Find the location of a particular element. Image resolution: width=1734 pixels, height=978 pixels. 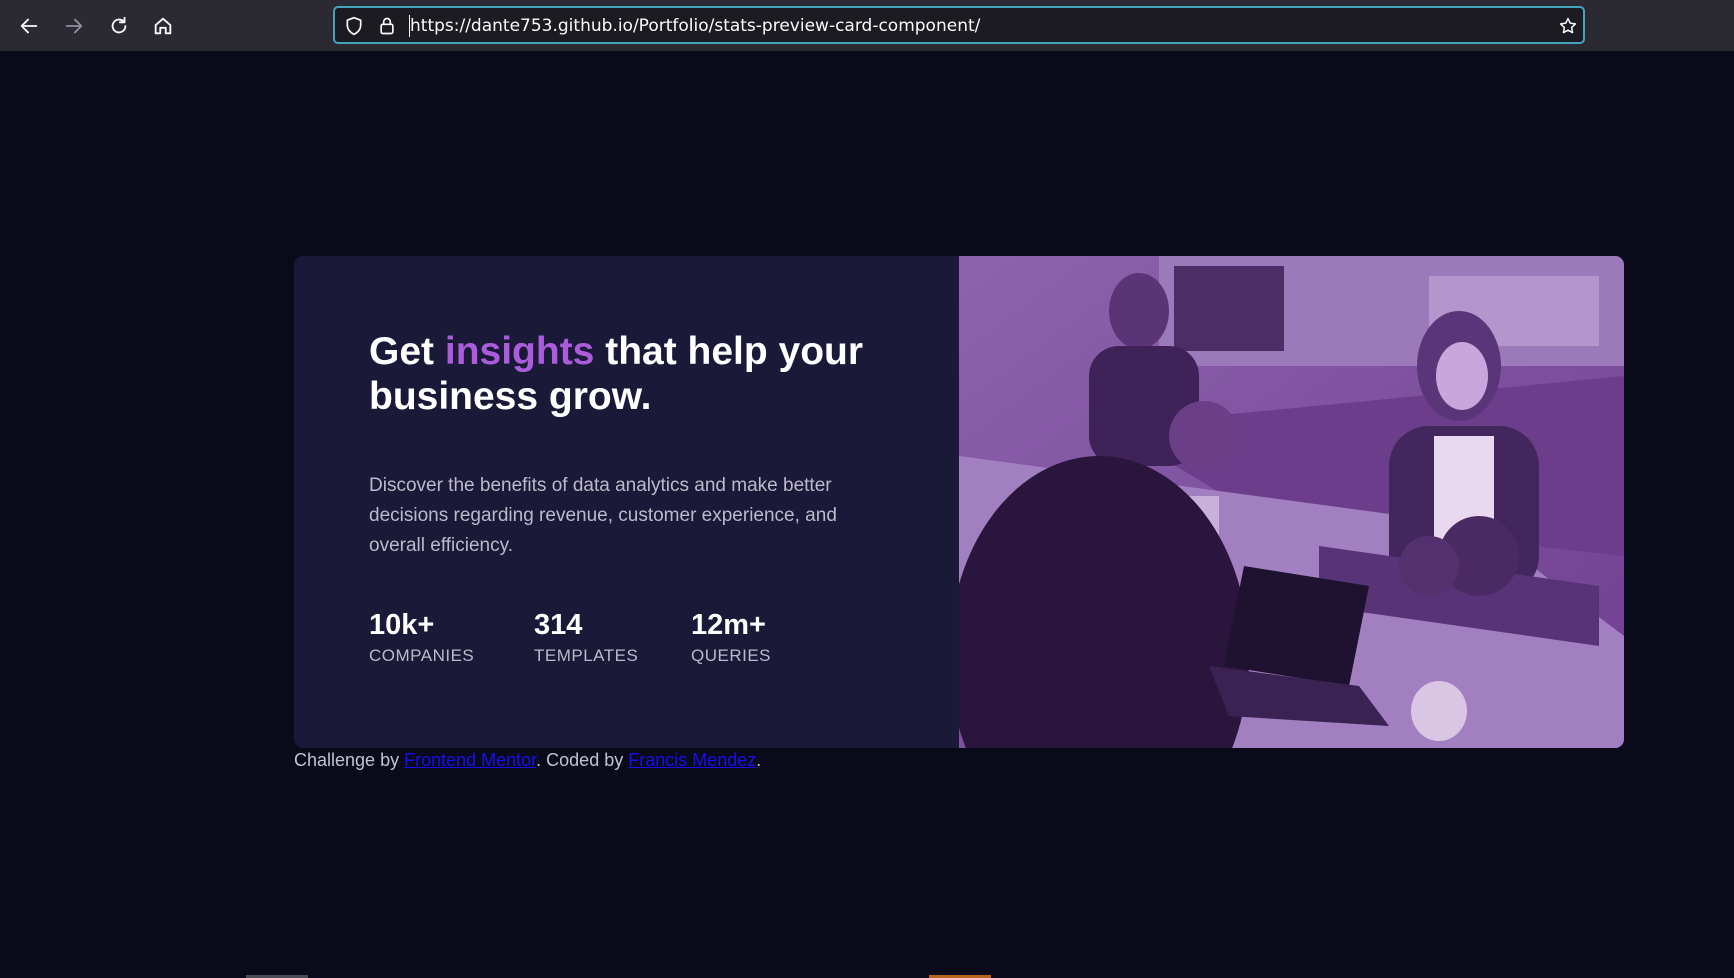

home-button is located at coordinates (163, 26).